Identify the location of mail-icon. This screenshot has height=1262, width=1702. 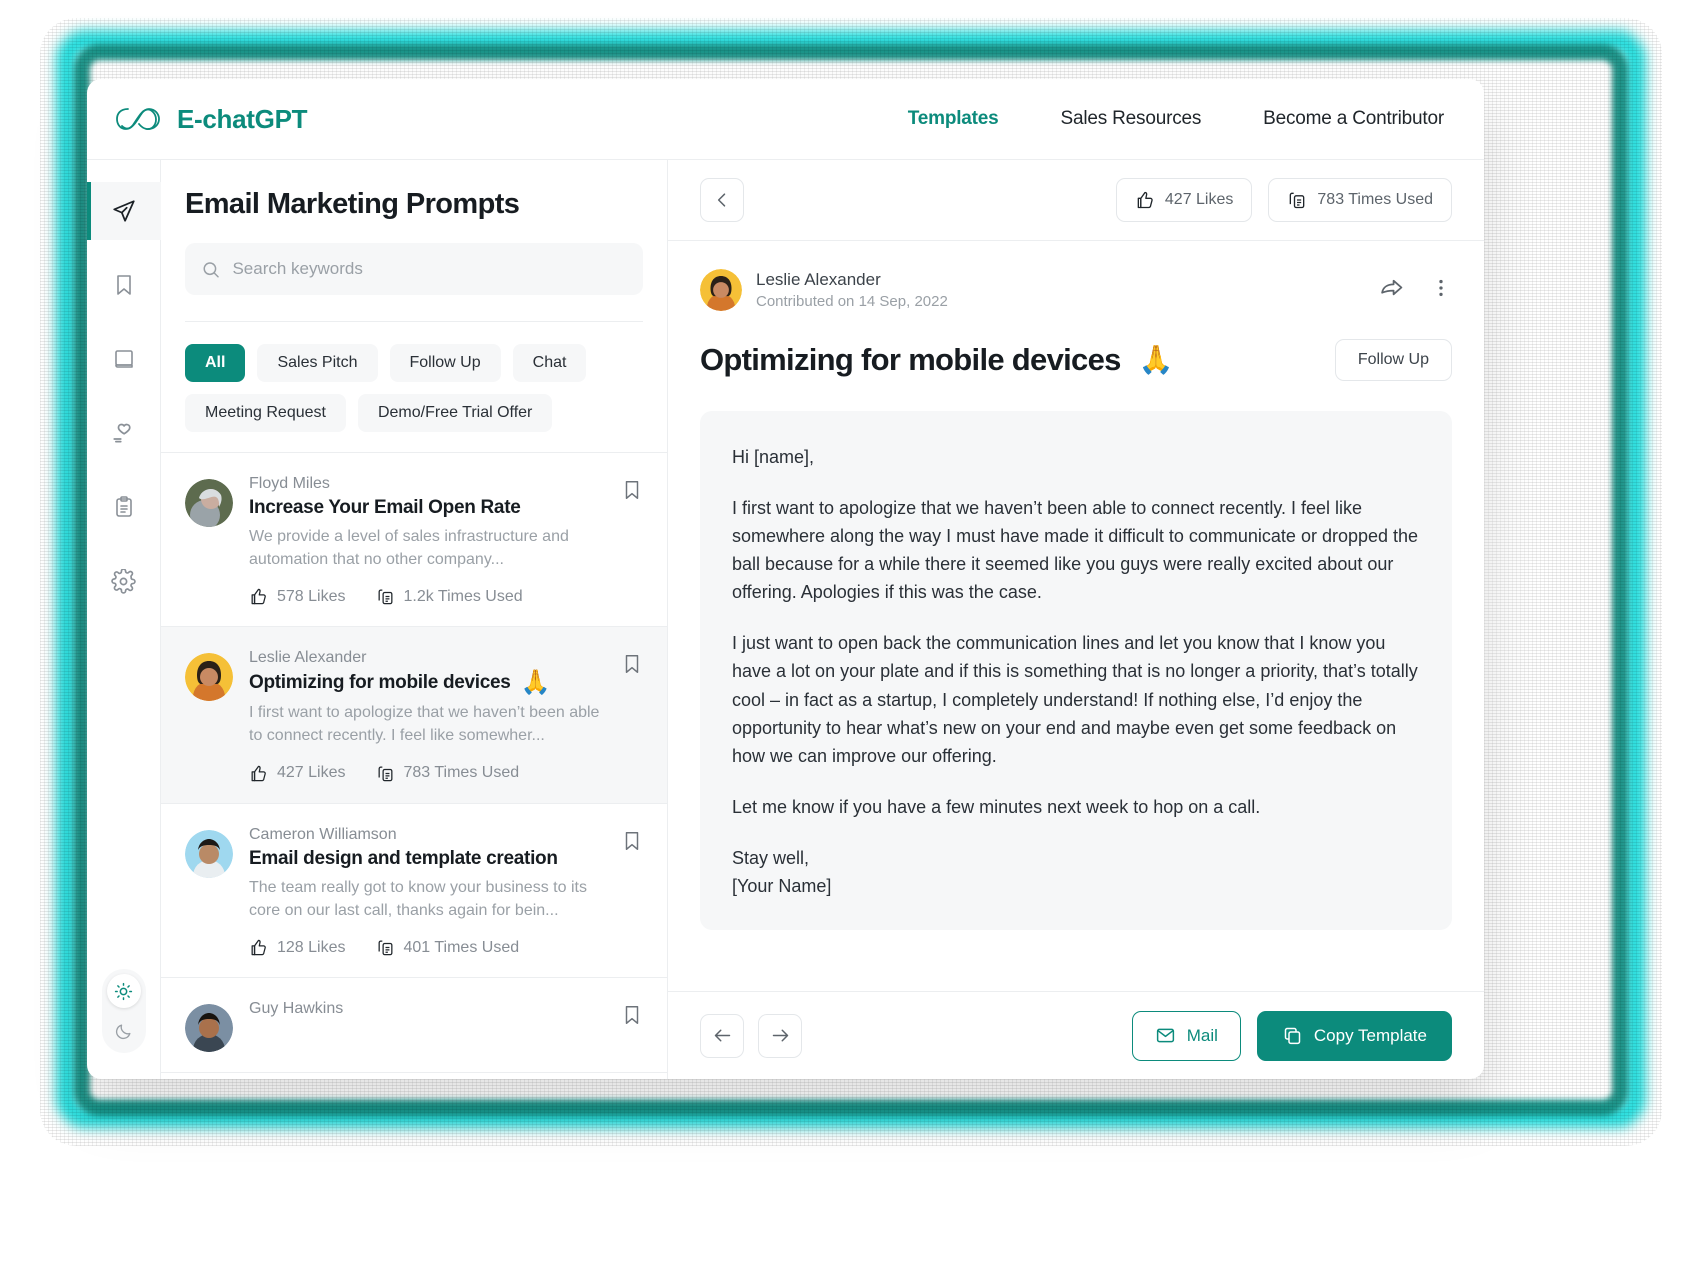
(1165, 1035).